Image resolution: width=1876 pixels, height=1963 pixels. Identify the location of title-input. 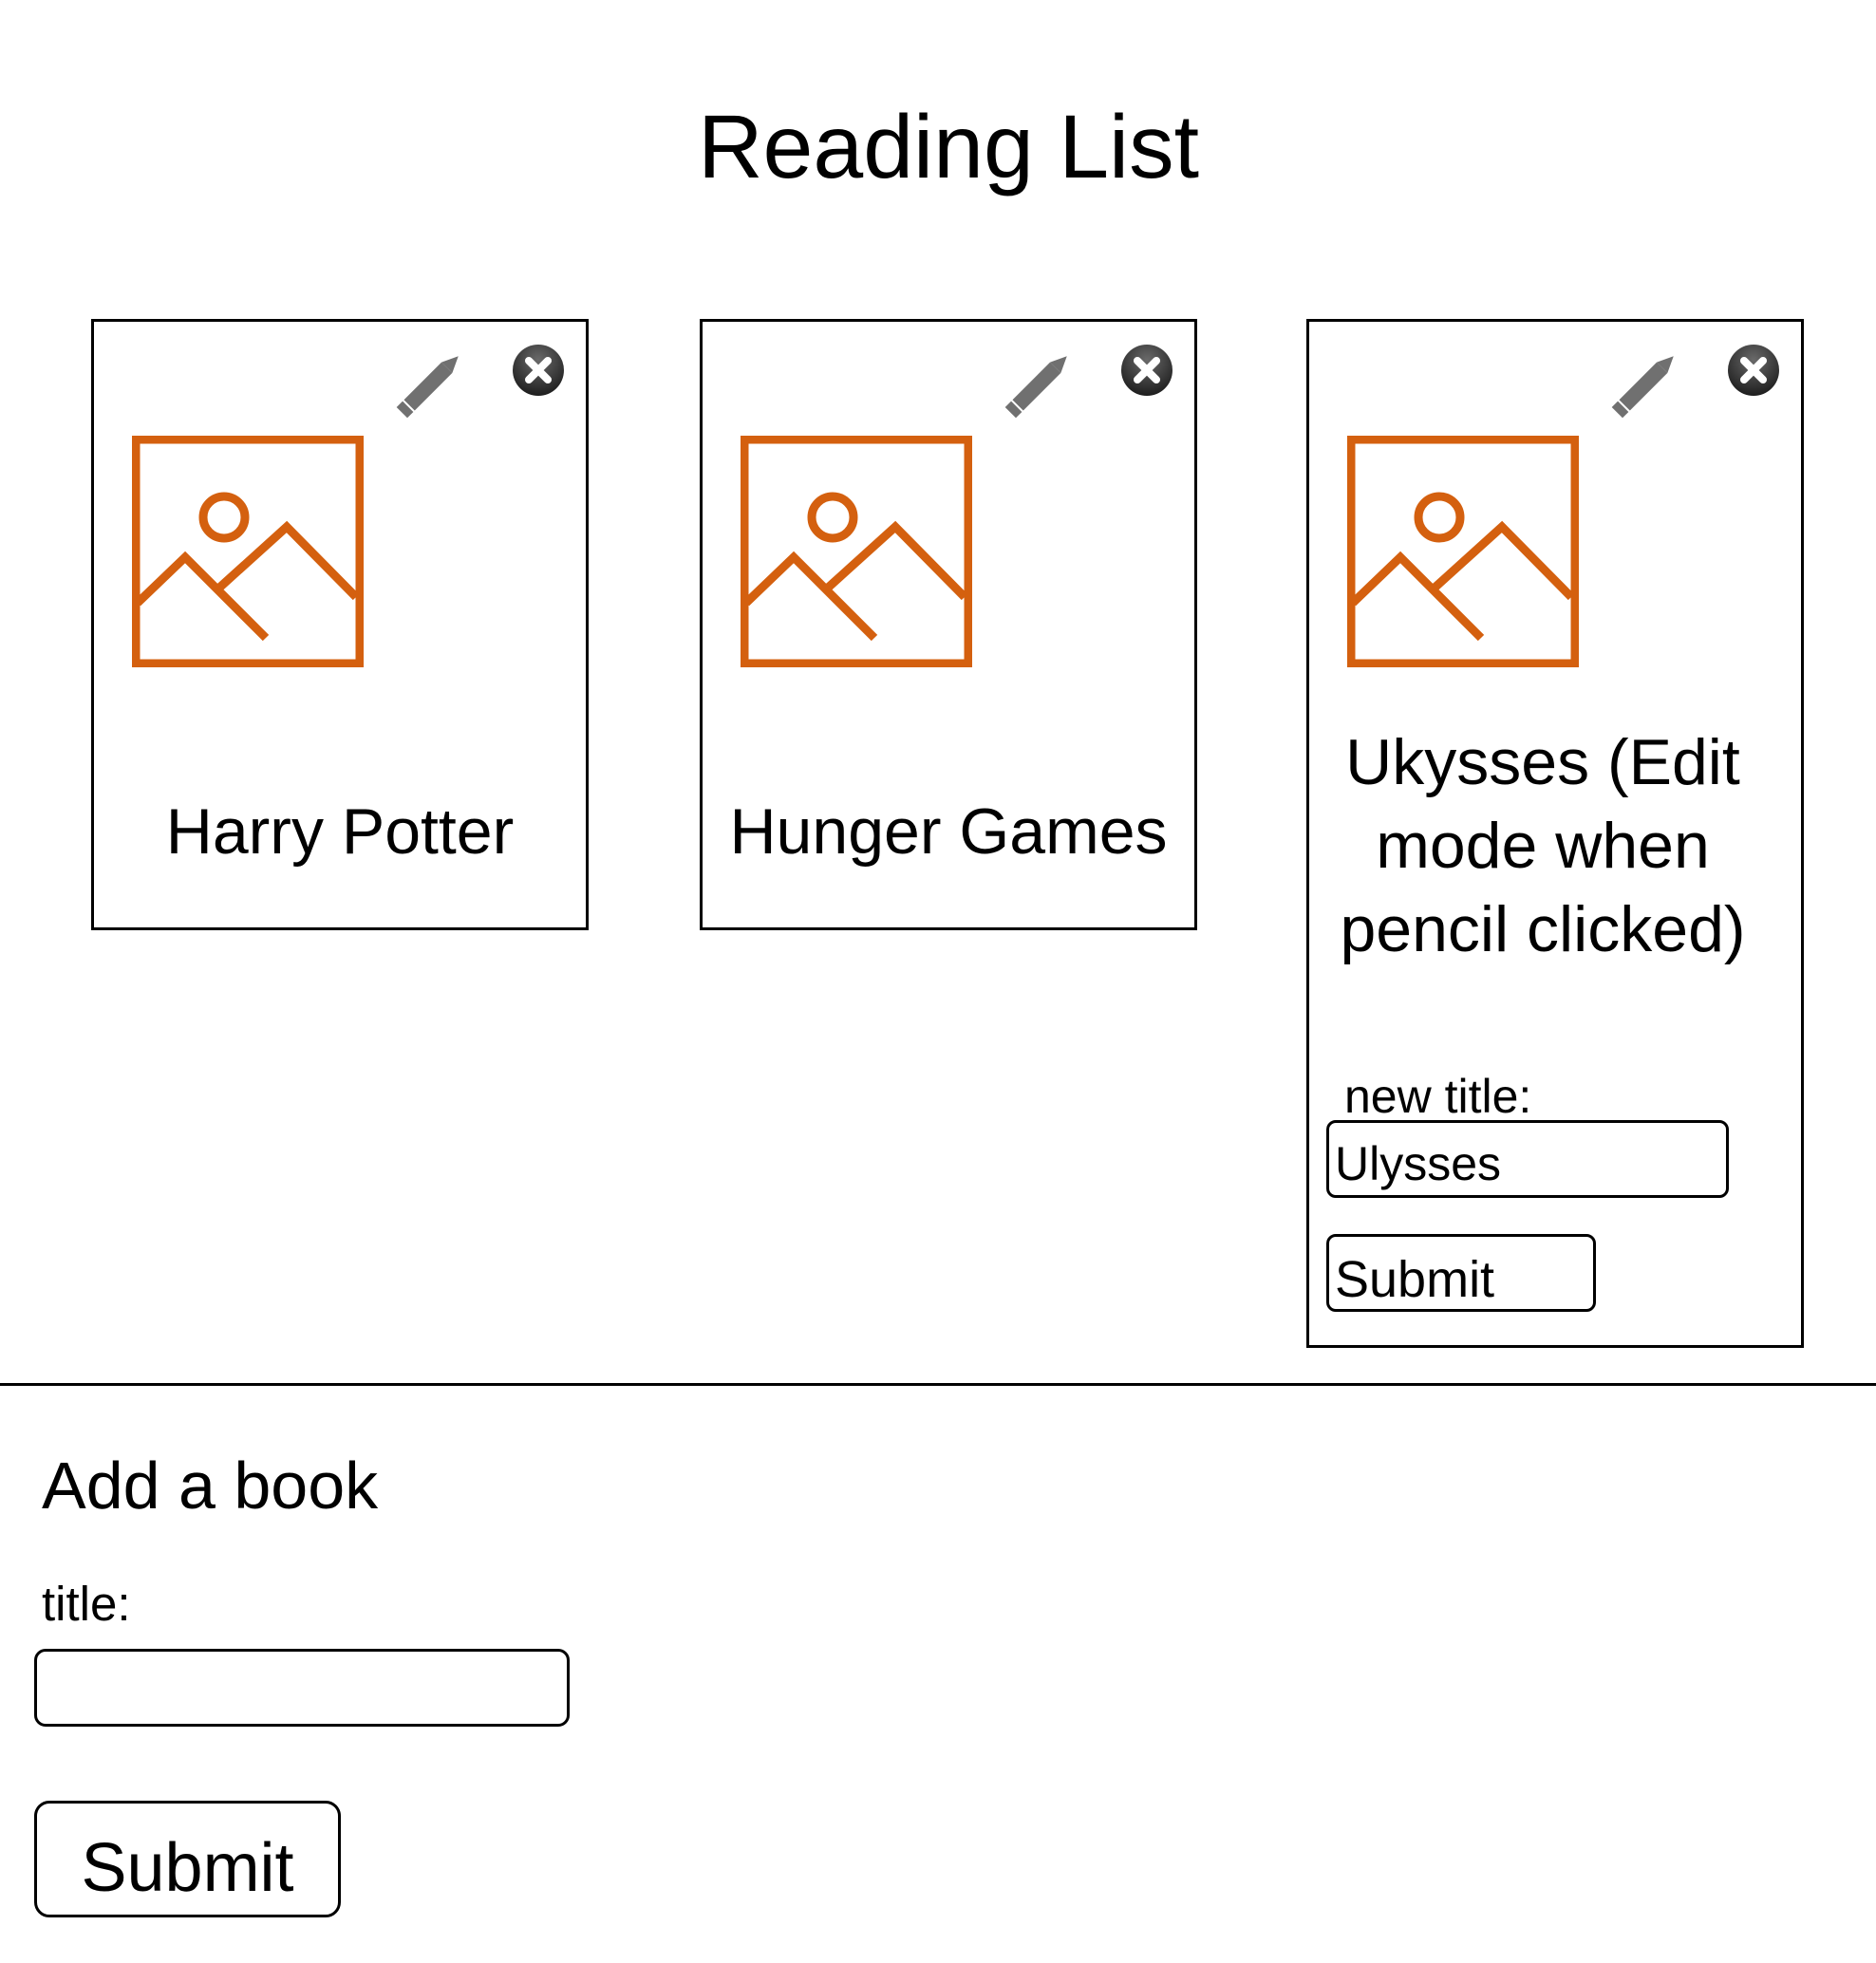
(302, 1688).